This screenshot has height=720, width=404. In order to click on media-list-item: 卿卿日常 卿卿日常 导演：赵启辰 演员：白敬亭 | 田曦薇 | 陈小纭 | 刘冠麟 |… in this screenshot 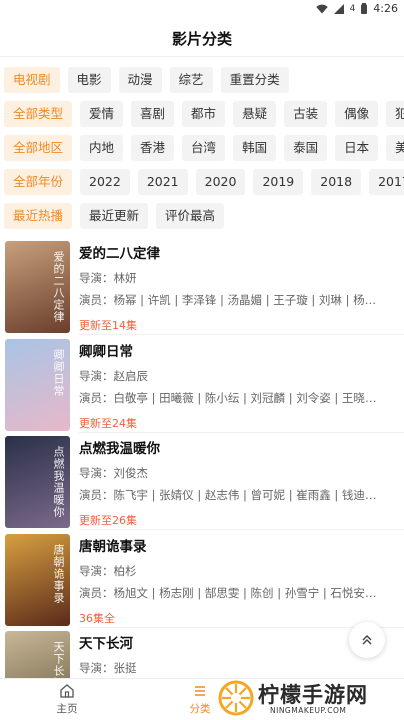, I will do `click(202, 384)`.